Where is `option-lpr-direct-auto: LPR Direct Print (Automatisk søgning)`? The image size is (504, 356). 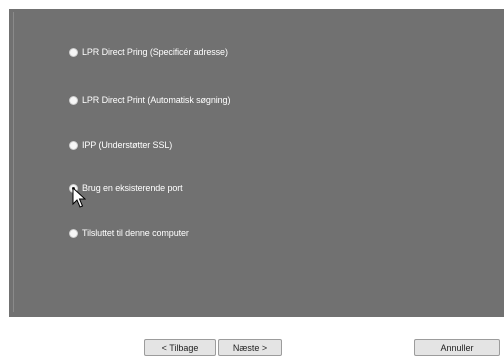
option-lpr-direct-auto: LPR Direct Print (Automatisk søgning) is located at coordinates (150, 100).